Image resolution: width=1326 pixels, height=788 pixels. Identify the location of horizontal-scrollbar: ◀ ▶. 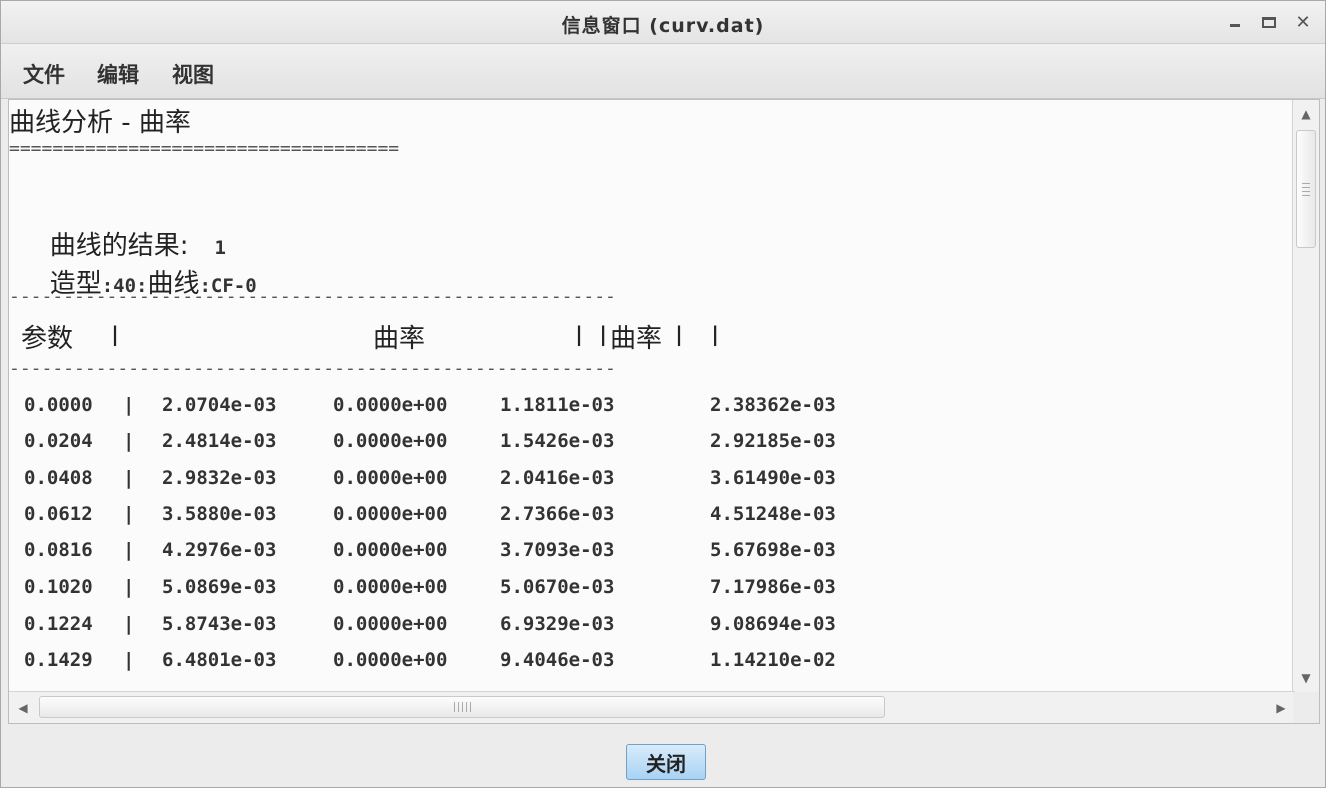
(652, 707).